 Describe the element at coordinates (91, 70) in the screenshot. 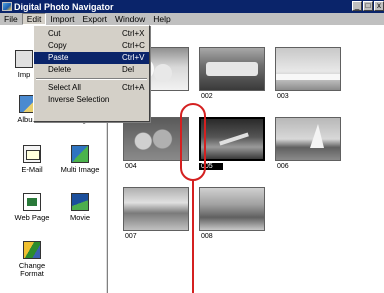

I see `menu-item-delete: Delete Del` at that location.